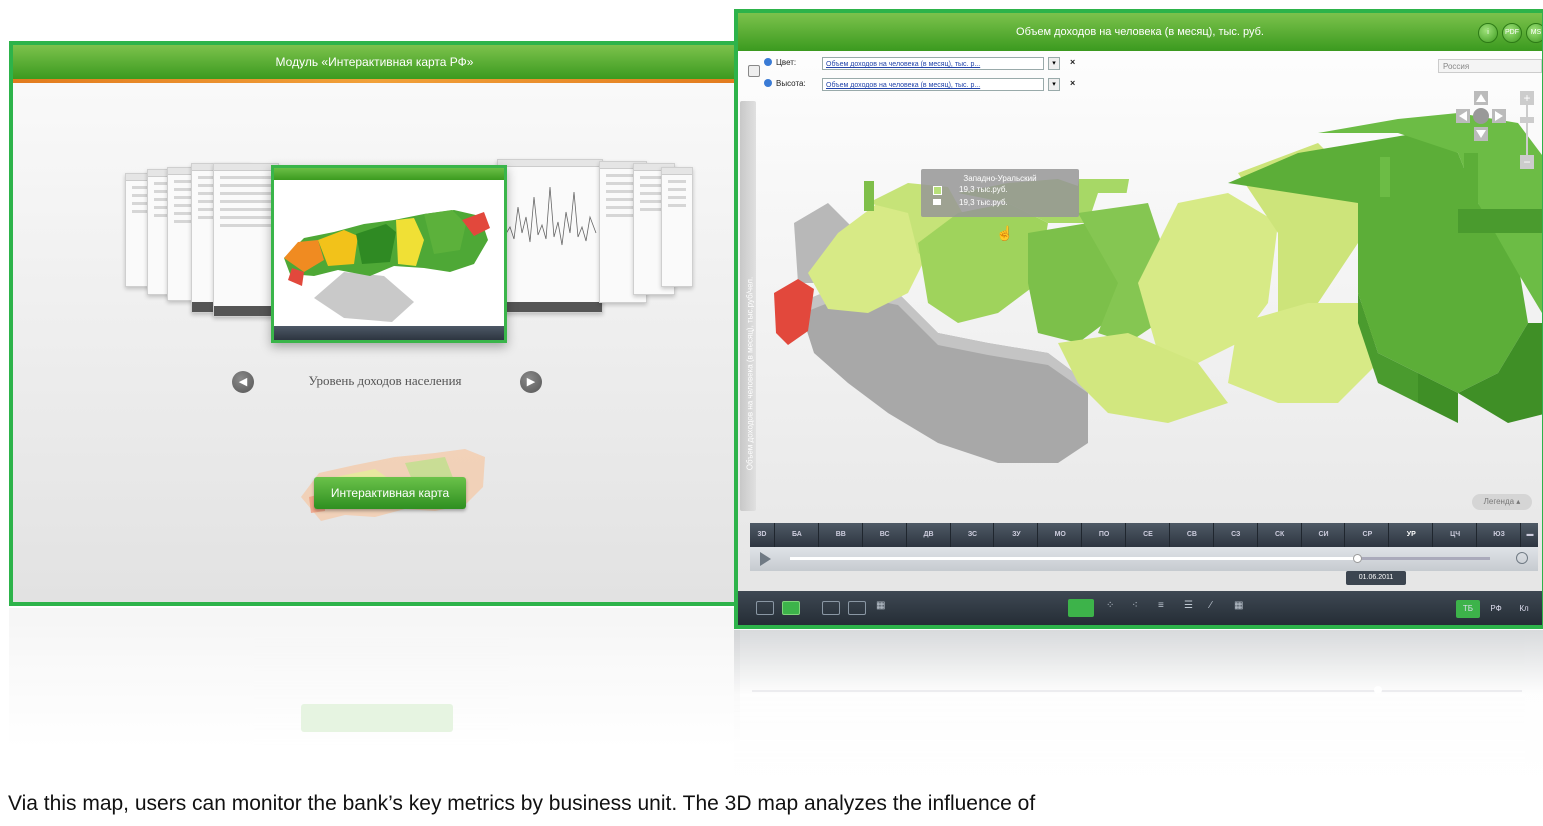  Describe the element at coordinates (1238, 605) in the screenshot. I see `table-icon: ▦` at that location.